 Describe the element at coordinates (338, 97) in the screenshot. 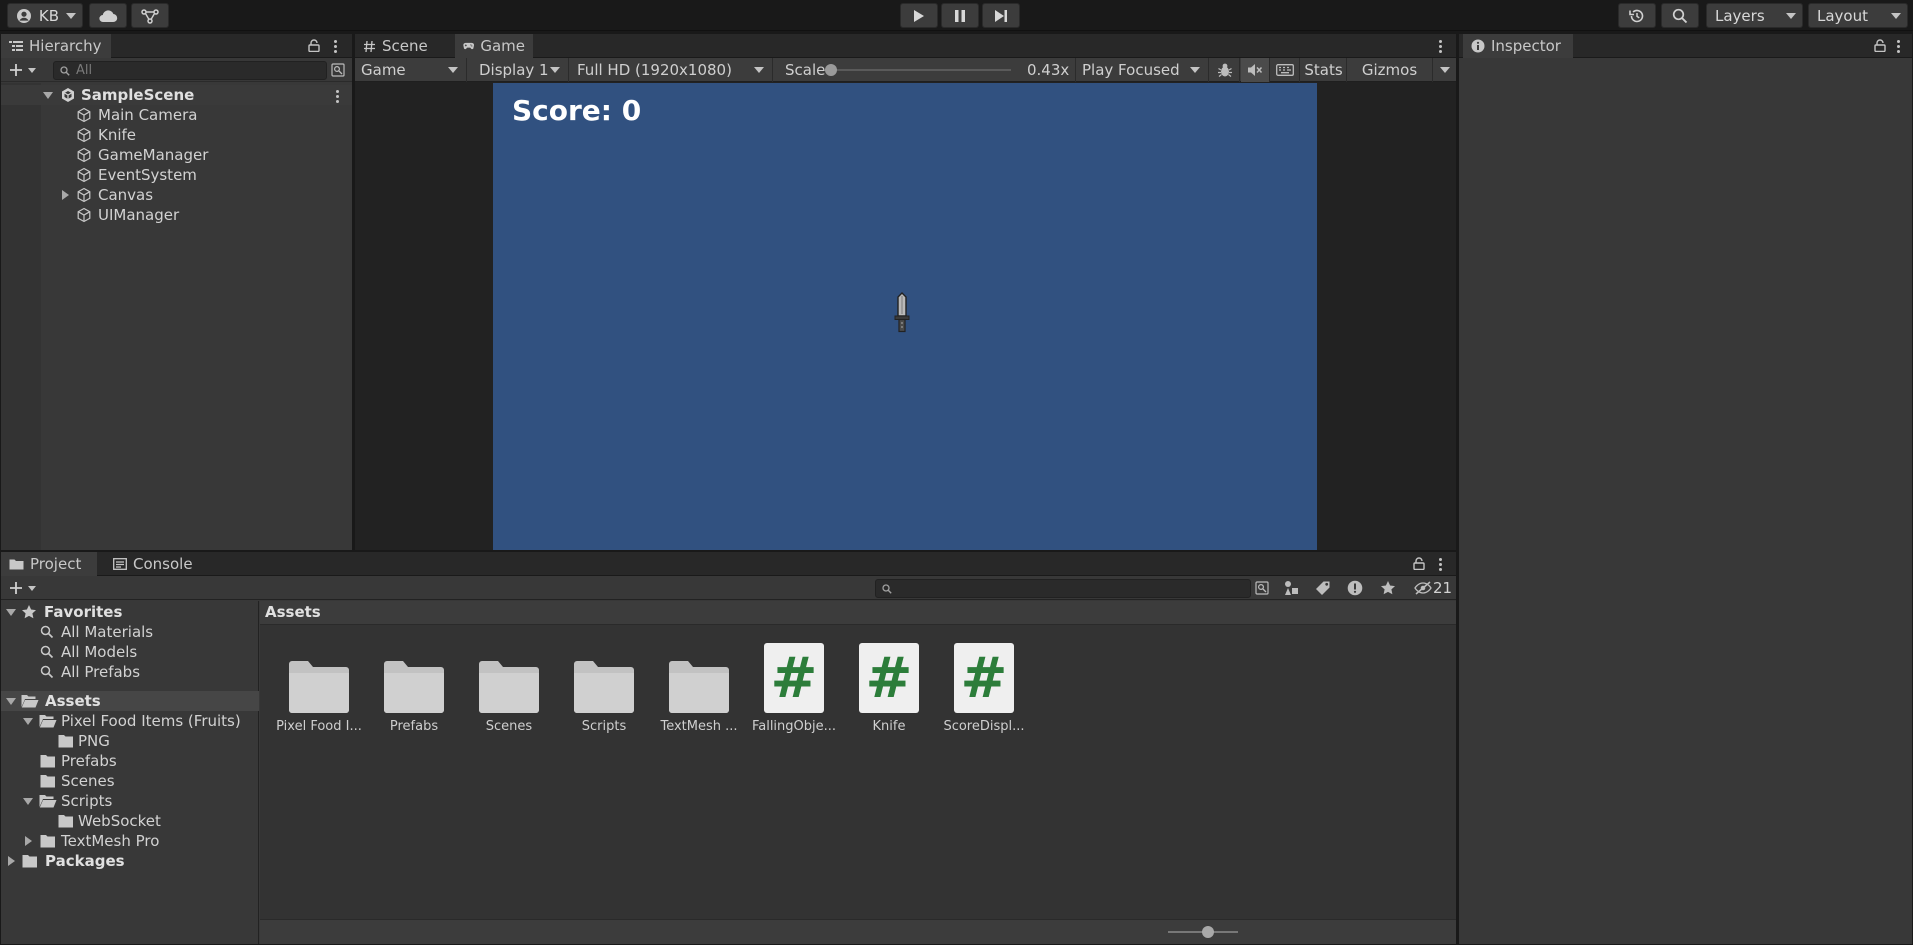

I see `scene-options-icon` at that location.